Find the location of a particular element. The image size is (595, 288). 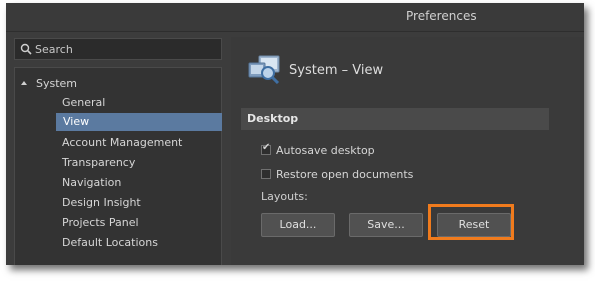

page-title: System – View is located at coordinates (336, 70).